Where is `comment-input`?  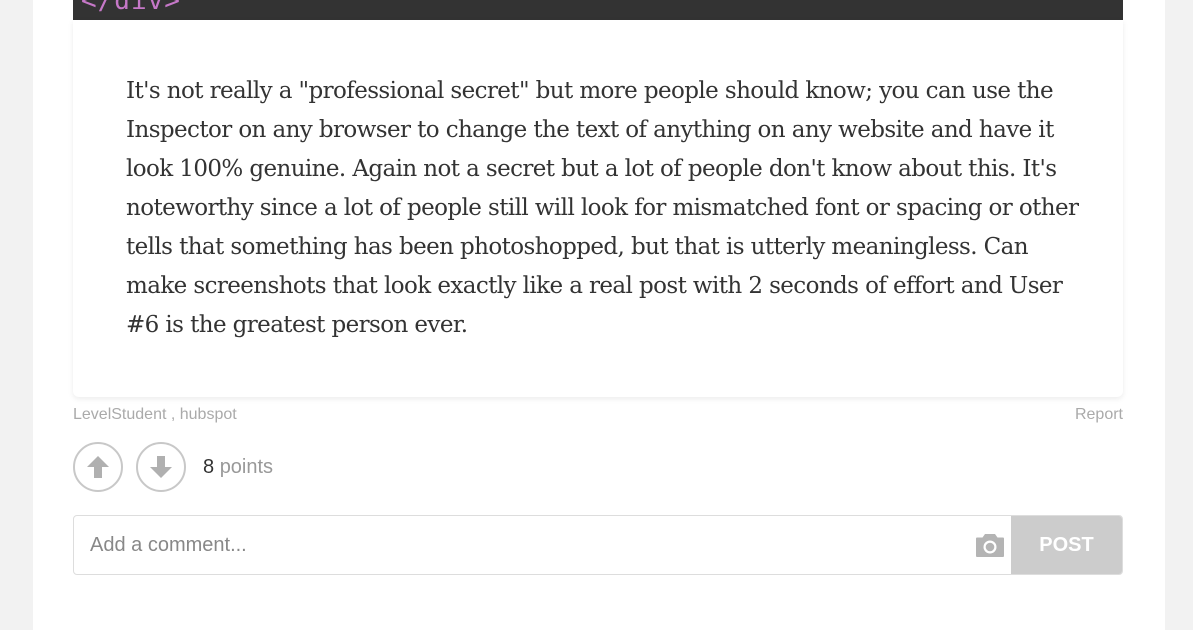 comment-input is located at coordinates (519, 545).